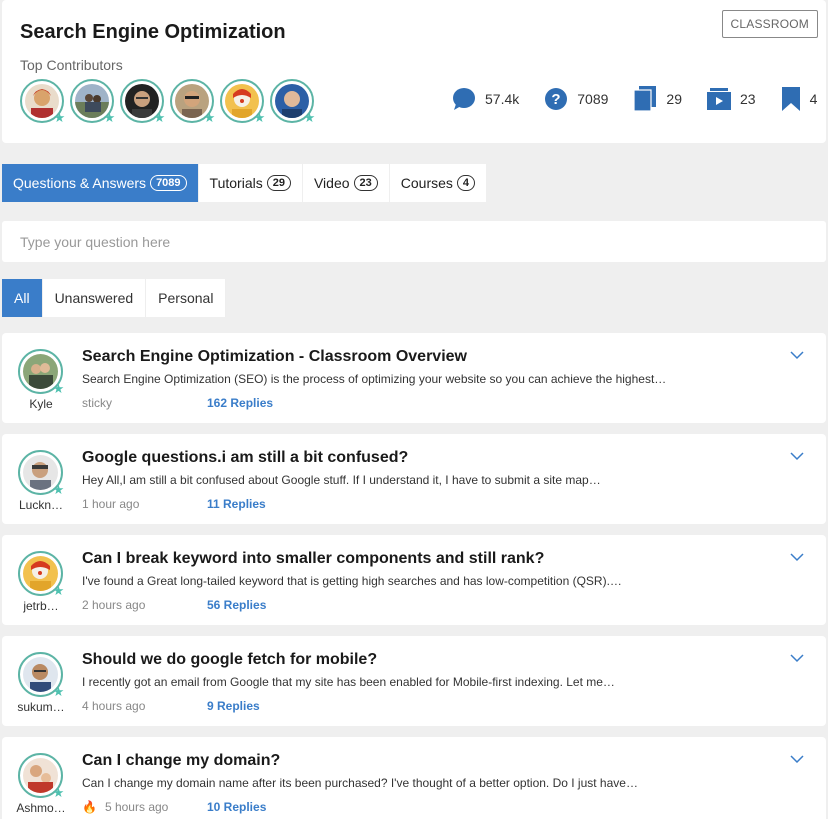 The image size is (828, 819). I want to click on question-input, so click(414, 241).